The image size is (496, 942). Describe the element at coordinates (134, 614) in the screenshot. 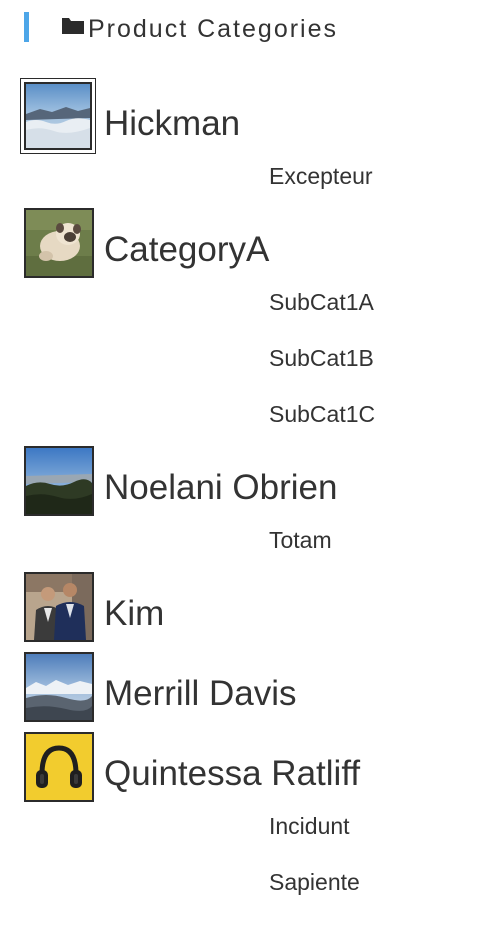

I see `category-name: Kim` at that location.